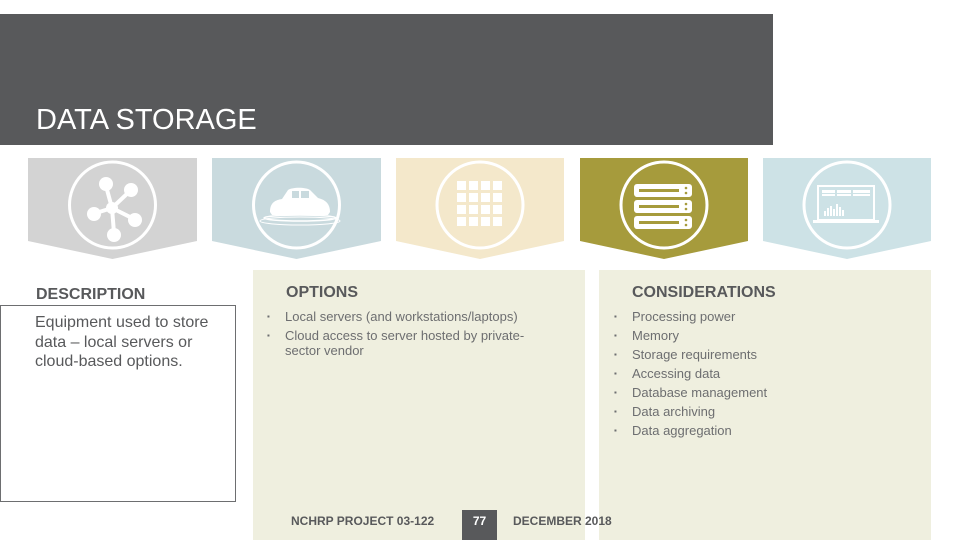  I want to click on considerations-item: Accessing data, so click(764, 373).